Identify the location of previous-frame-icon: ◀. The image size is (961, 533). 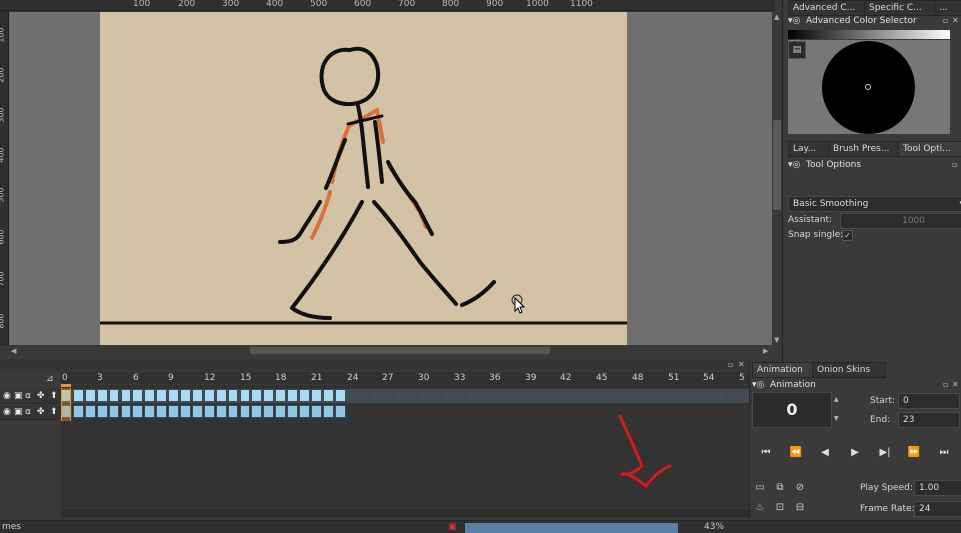
(825, 453).